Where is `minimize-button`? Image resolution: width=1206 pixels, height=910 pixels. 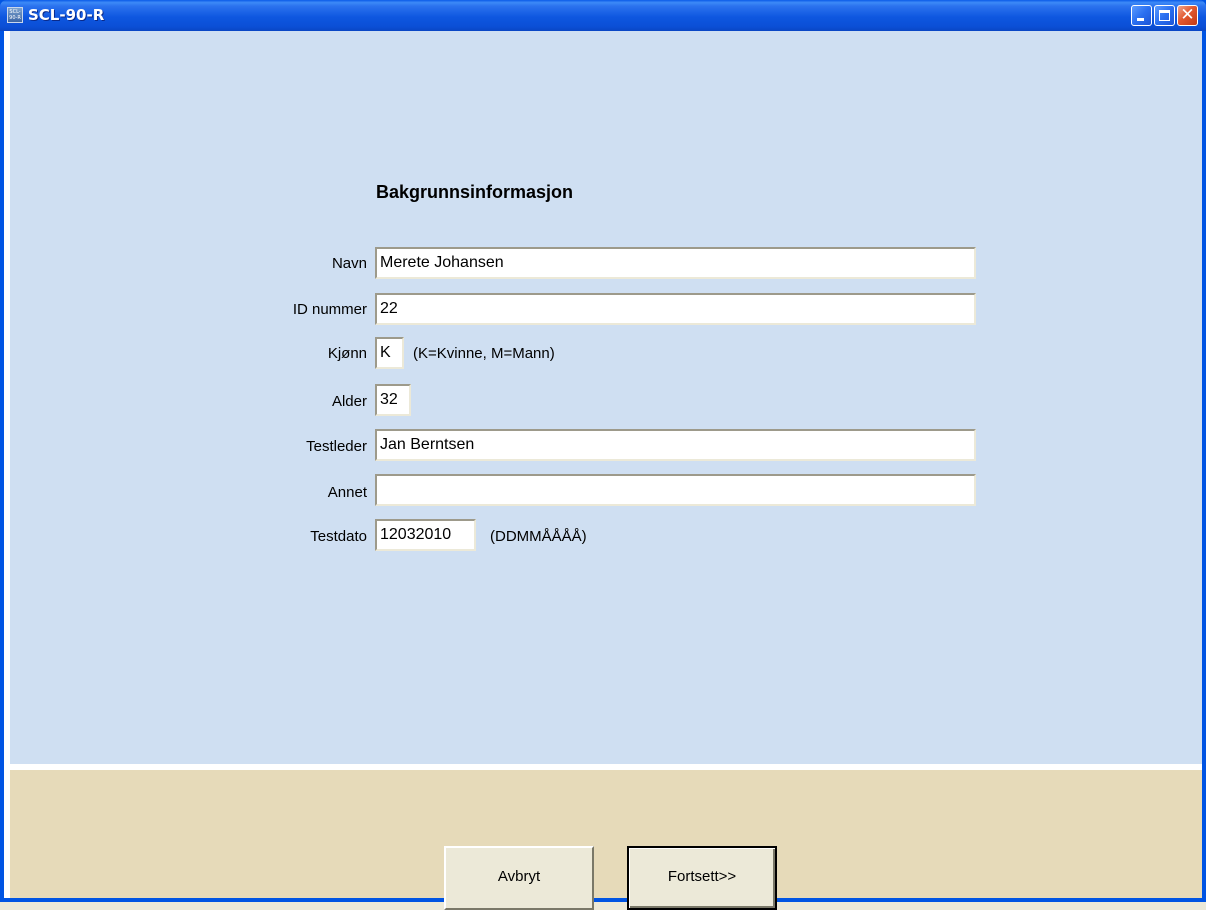
minimize-button is located at coordinates (1141, 15).